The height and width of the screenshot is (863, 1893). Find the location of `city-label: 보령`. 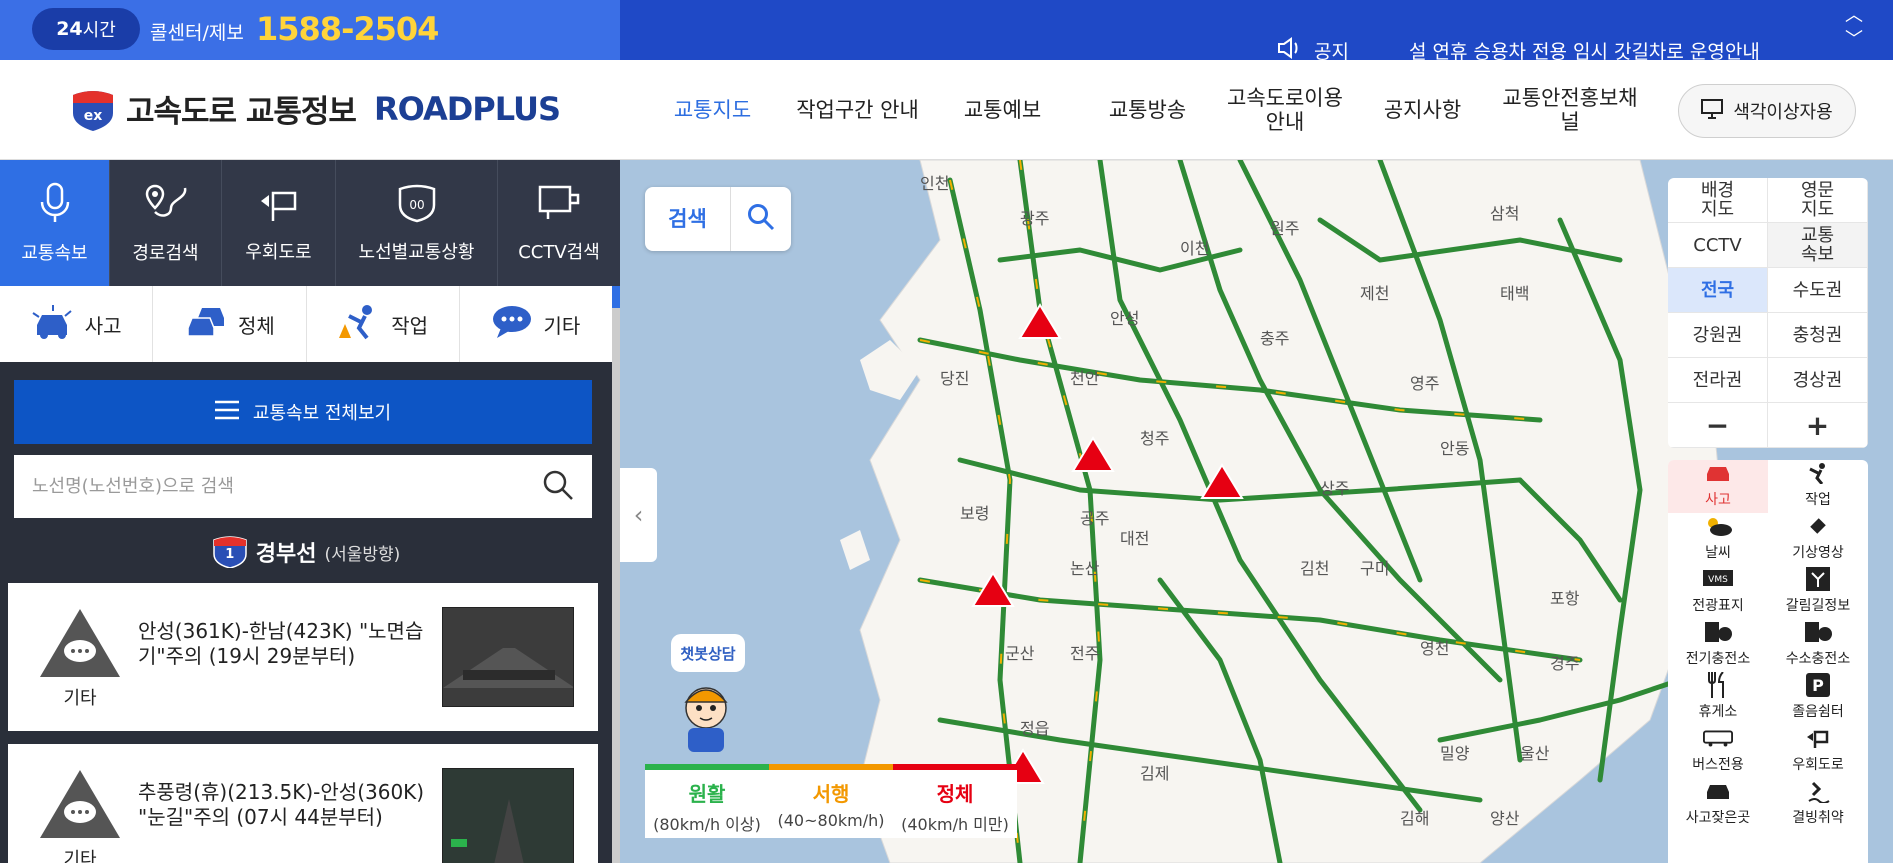

city-label: 보령 is located at coordinates (975, 513).